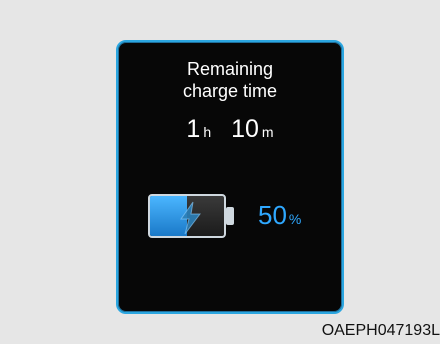  Describe the element at coordinates (267, 132) in the screenshot. I see `minutes-unit: m` at that location.